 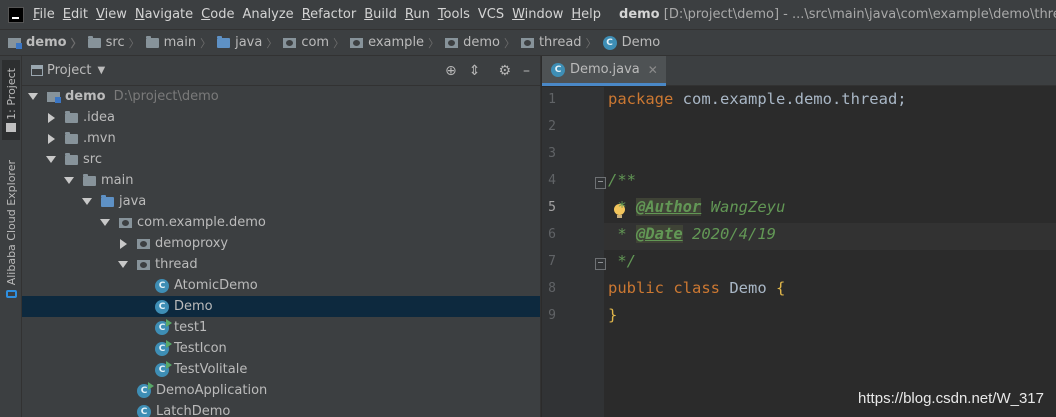 What do you see at coordinates (622, 261) in the screenshot?
I see `code-line-6: */` at bounding box center [622, 261].